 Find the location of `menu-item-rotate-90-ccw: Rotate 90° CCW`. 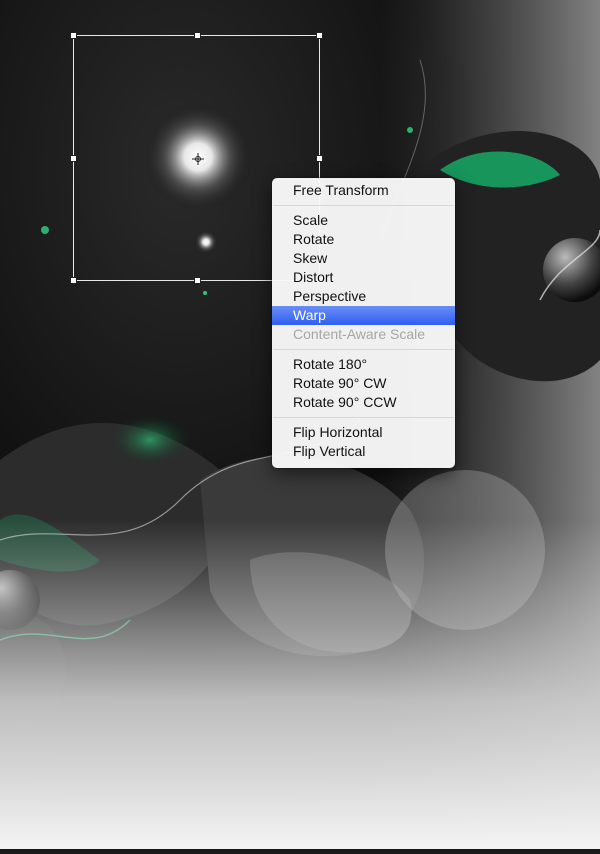

menu-item-rotate-90-ccw: Rotate 90° CCW is located at coordinates (363, 402).